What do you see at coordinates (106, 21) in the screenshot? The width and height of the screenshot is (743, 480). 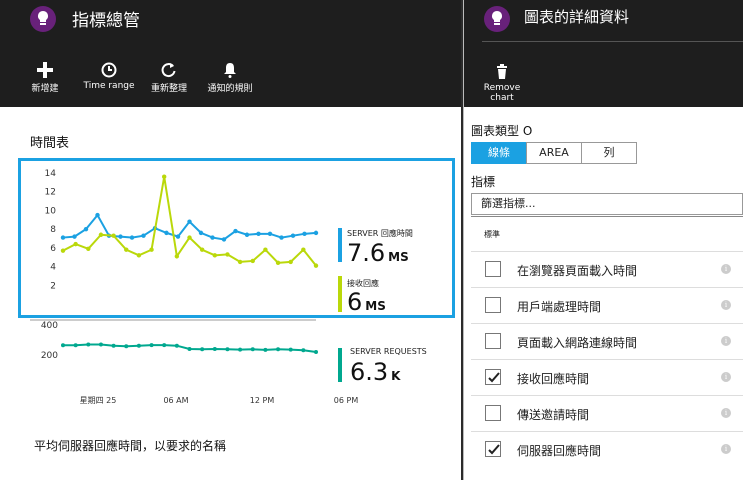 I see `blade-title: 指標總管` at bounding box center [106, 21].